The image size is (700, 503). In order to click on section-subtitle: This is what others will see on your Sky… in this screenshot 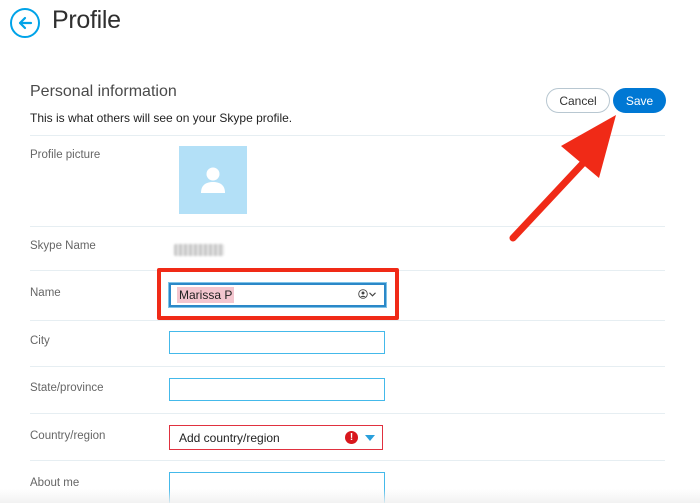, I will do `click(161, 118)`.